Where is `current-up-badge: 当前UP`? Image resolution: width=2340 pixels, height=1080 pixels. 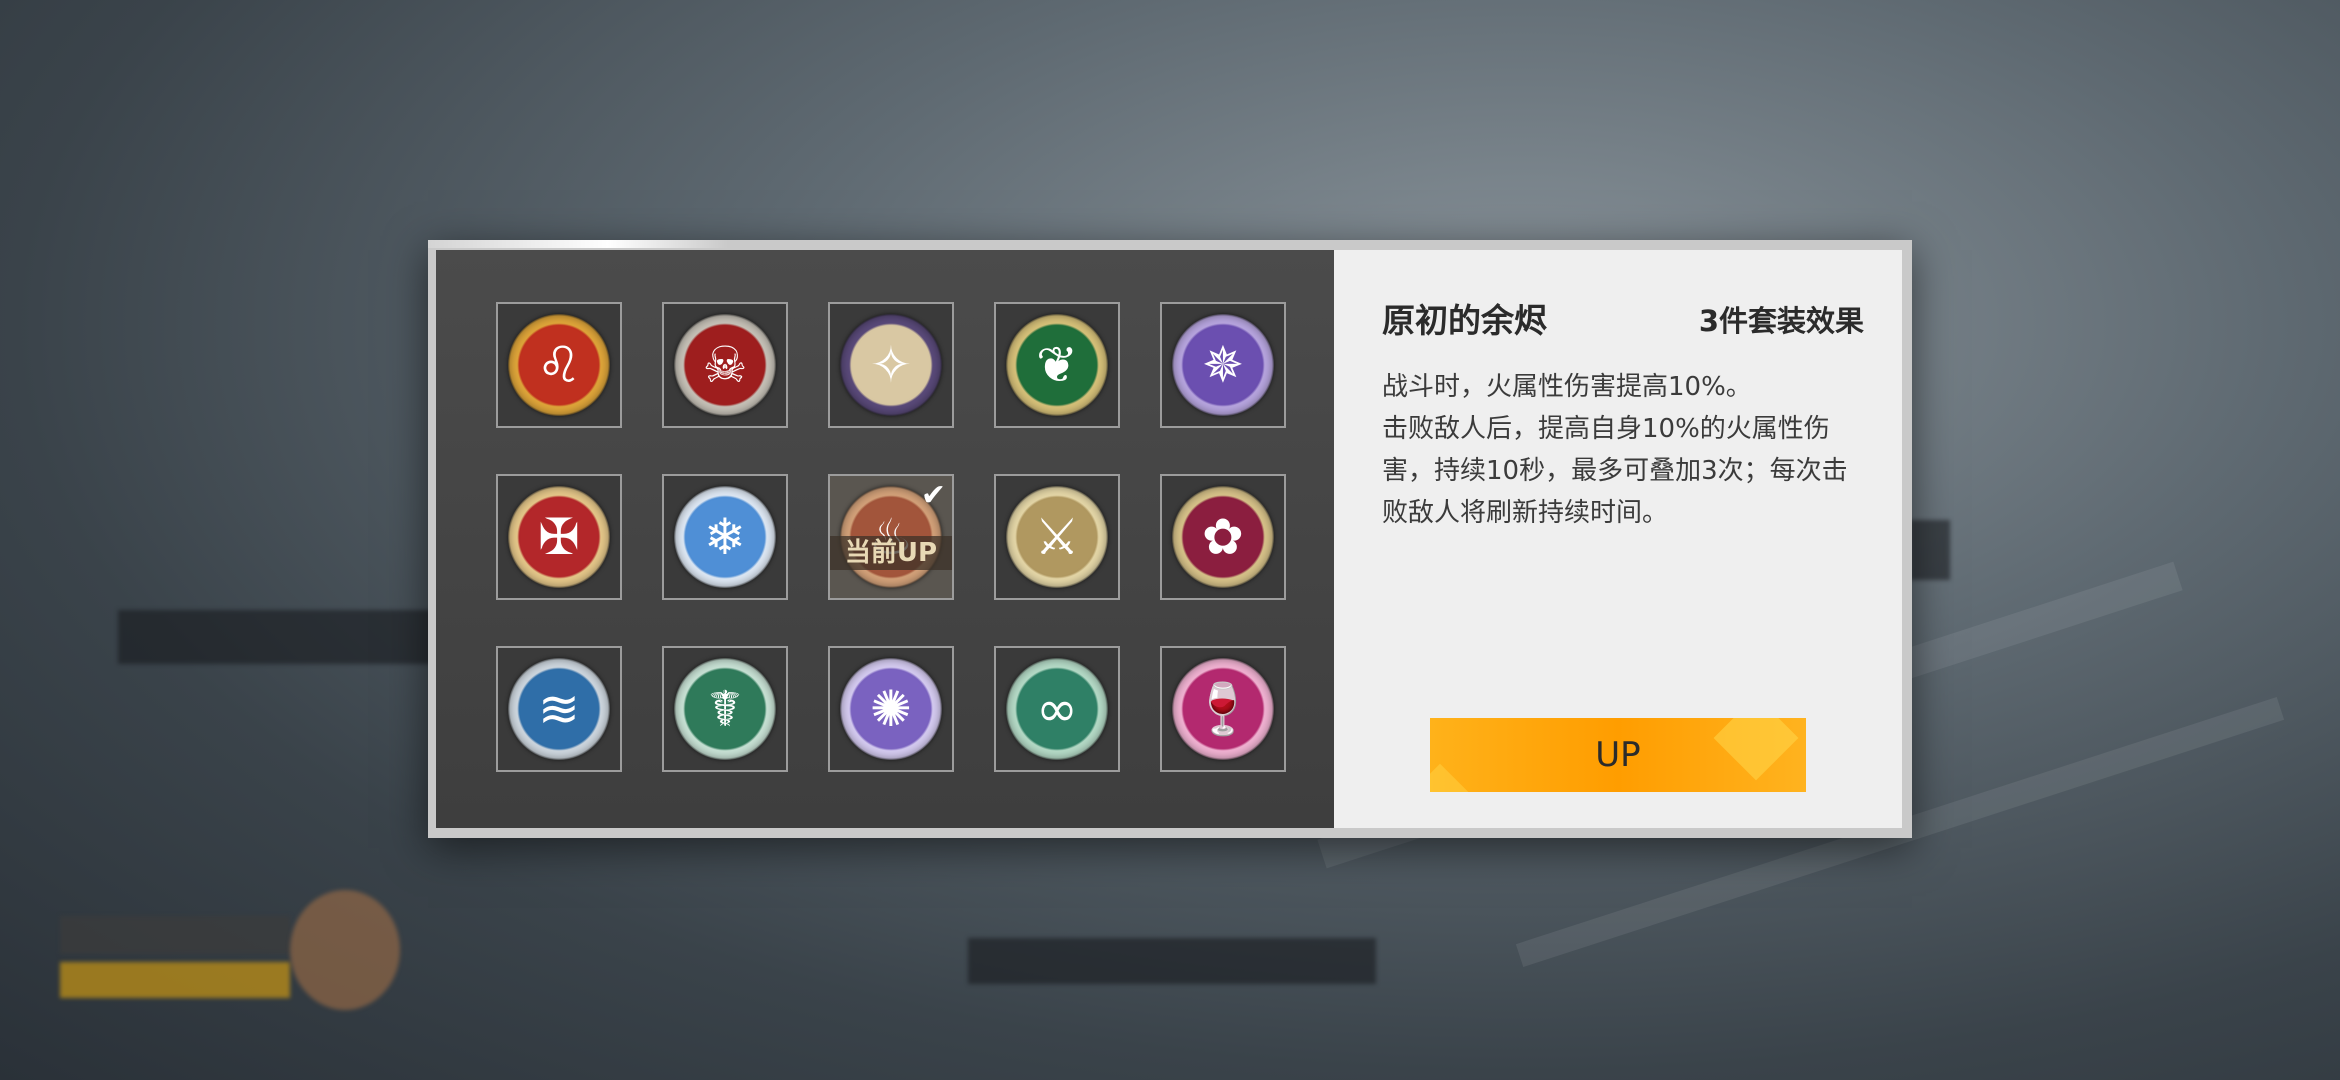 current-up-badge: 当前UP is located at coordinates (891, 553).